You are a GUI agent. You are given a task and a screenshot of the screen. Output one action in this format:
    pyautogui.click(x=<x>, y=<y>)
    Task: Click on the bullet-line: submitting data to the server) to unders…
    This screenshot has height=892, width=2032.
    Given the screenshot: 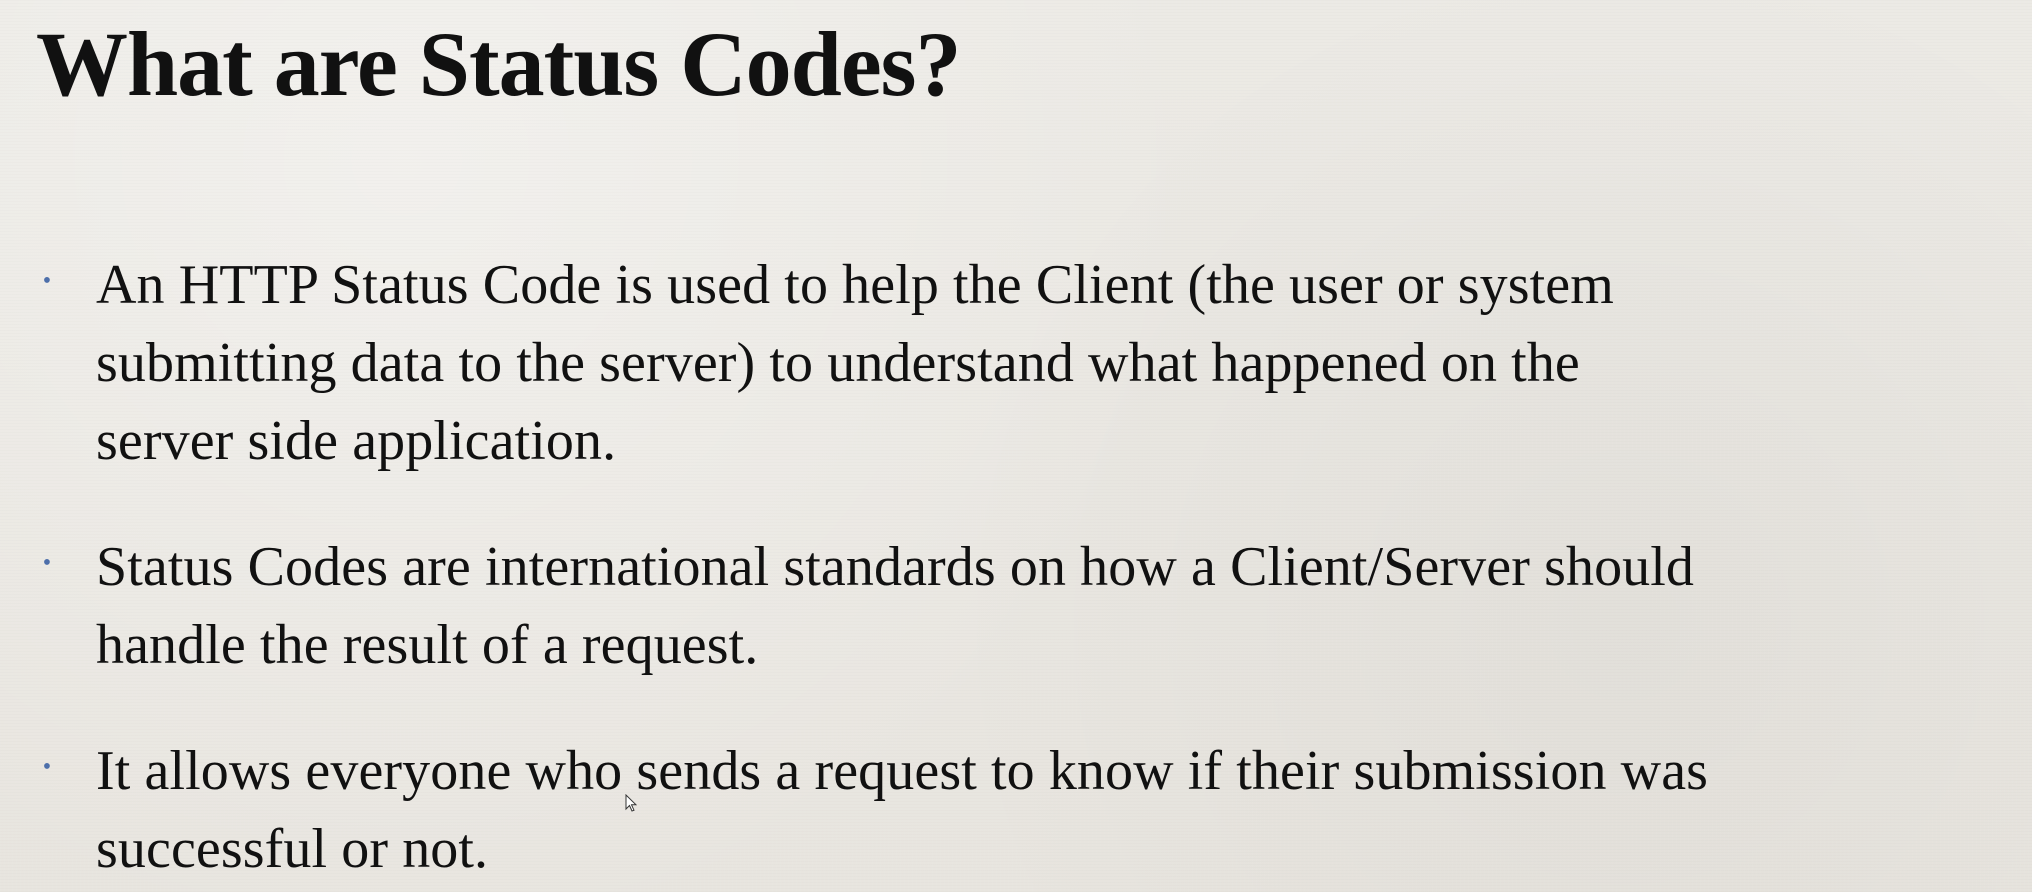 What is the action you would take?
    pyautogui.click(x=838, y=363)
    